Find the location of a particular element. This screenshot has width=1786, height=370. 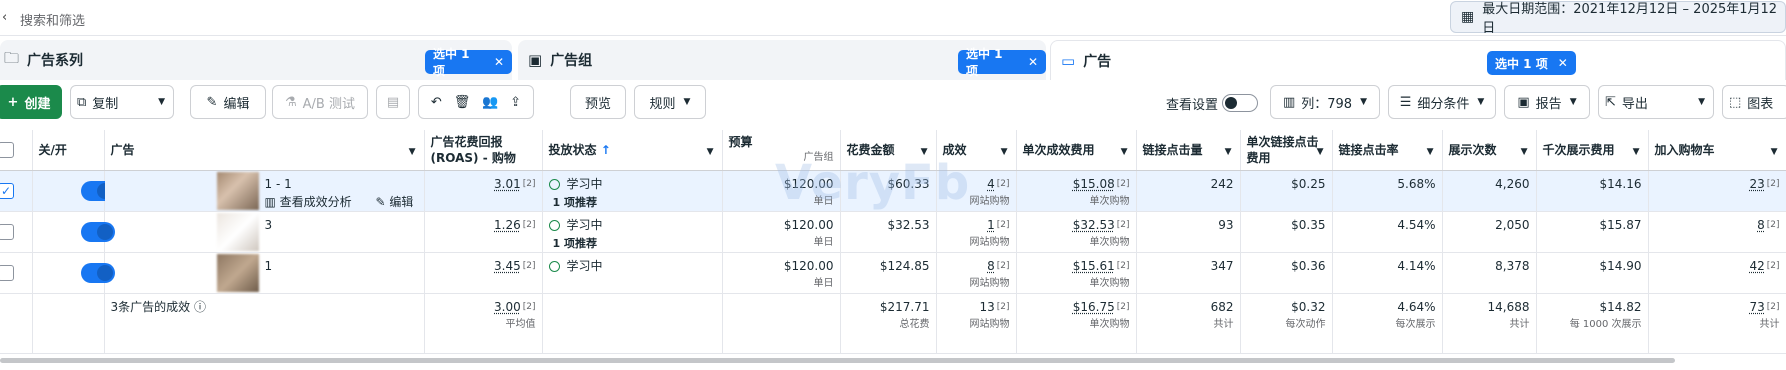

ads-selected-chip: 选中 1 项 ✕ is located at coordinates (1531, 63).